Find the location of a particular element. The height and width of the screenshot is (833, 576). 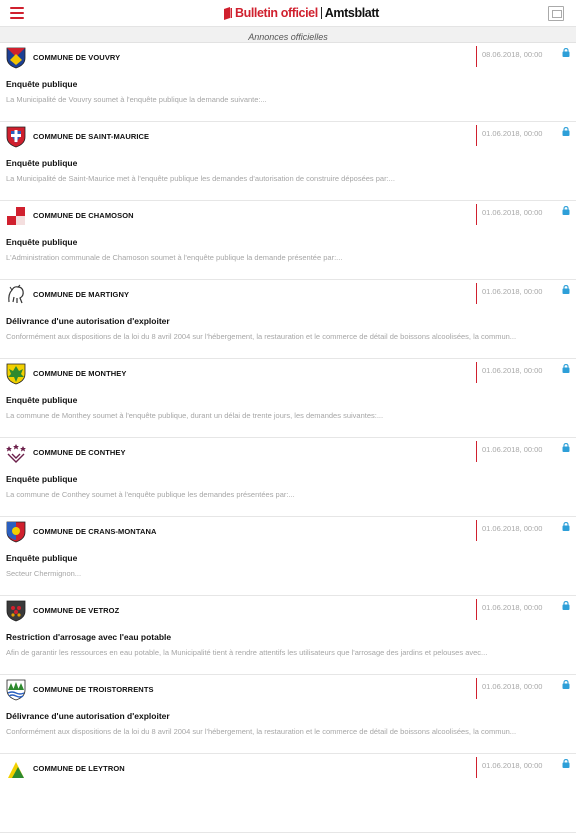

conthey-crest-icon is located at coordinates (16, 453).